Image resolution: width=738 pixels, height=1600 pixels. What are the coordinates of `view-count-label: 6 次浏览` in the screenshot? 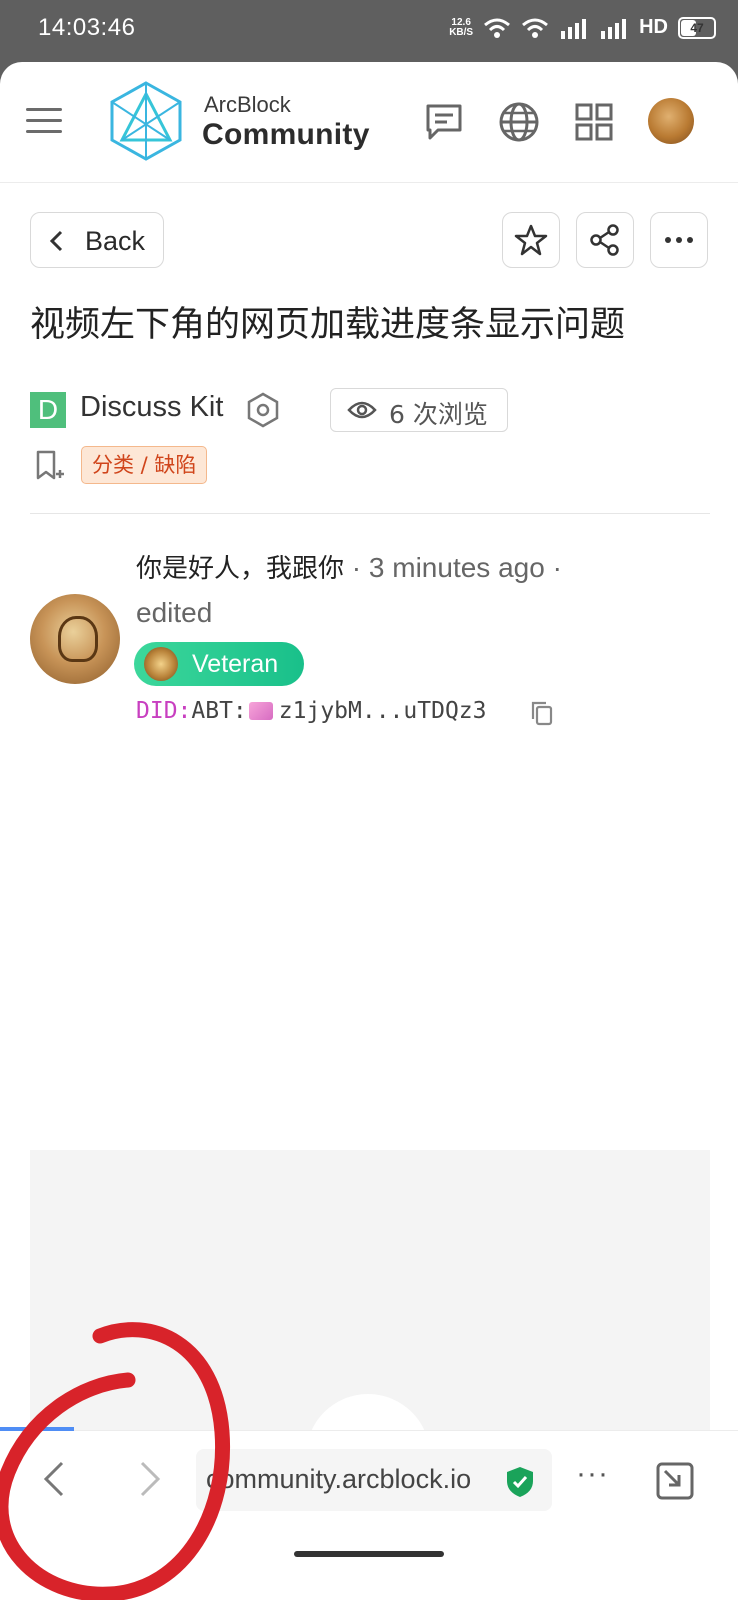 It's located at (438, 414).